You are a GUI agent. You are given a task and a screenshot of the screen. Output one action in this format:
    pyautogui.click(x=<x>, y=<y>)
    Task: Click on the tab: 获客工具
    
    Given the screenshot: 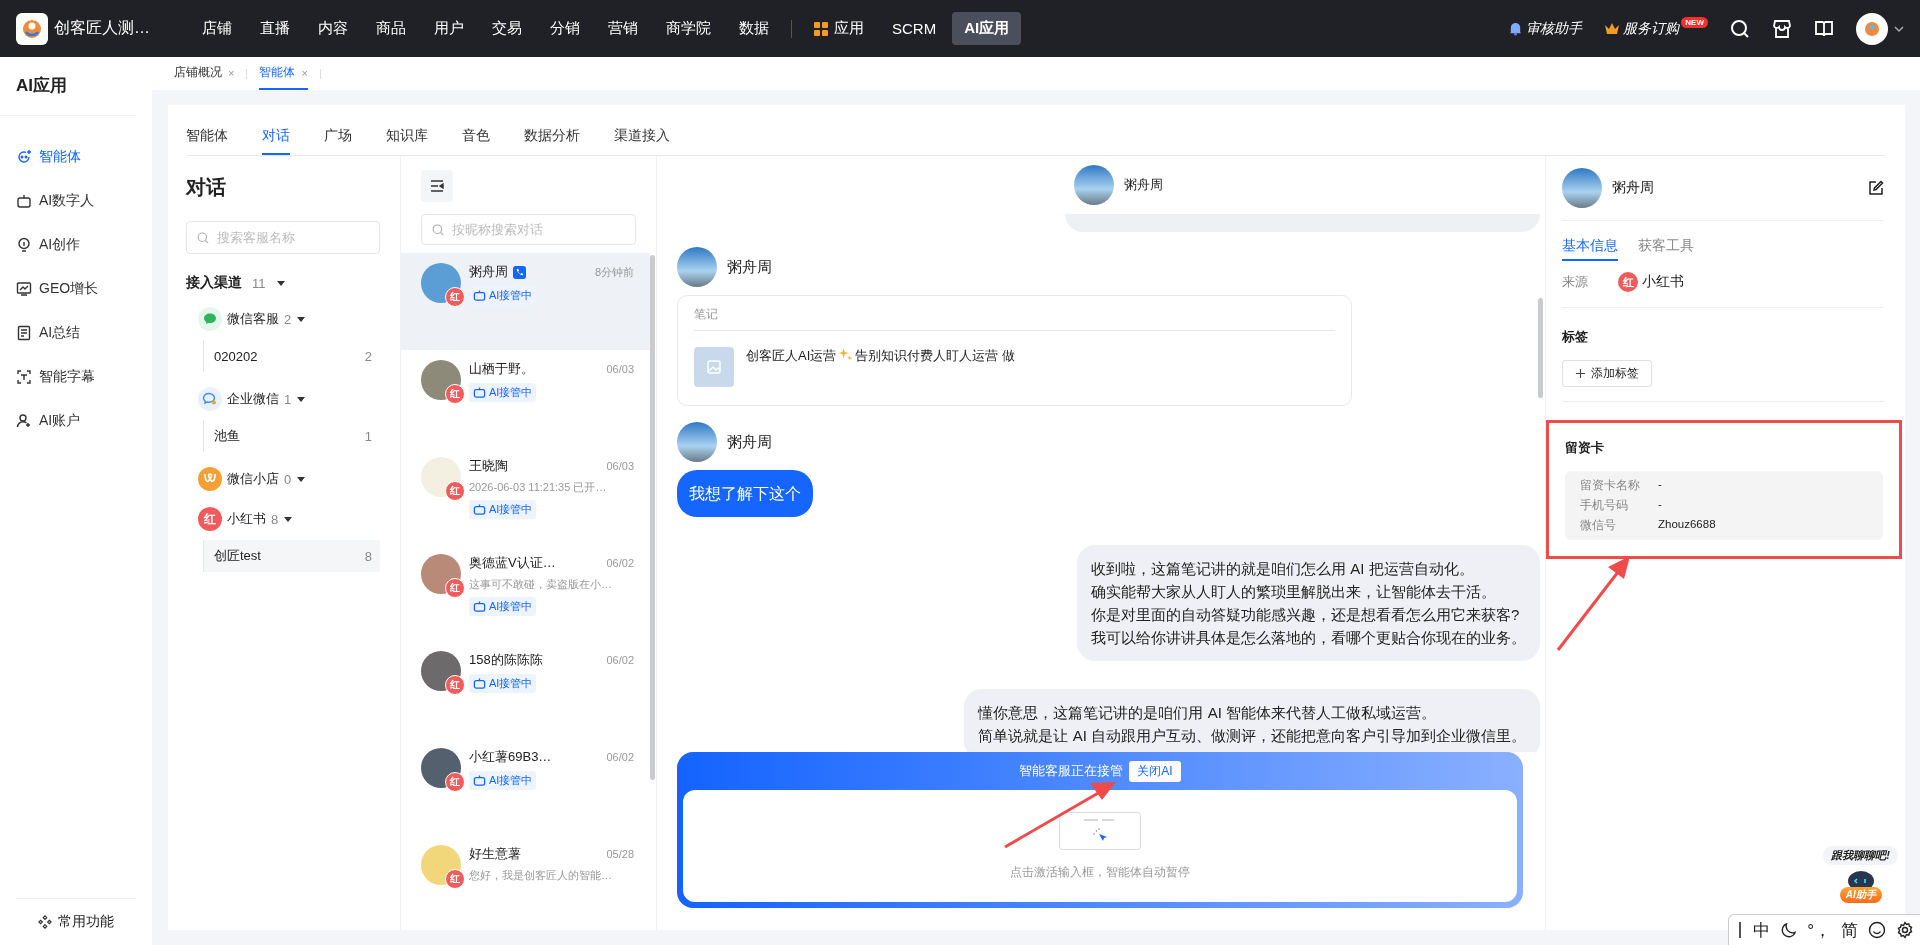 What is the action you would take?
    pyautogui.click(x=1666, y=249)
    